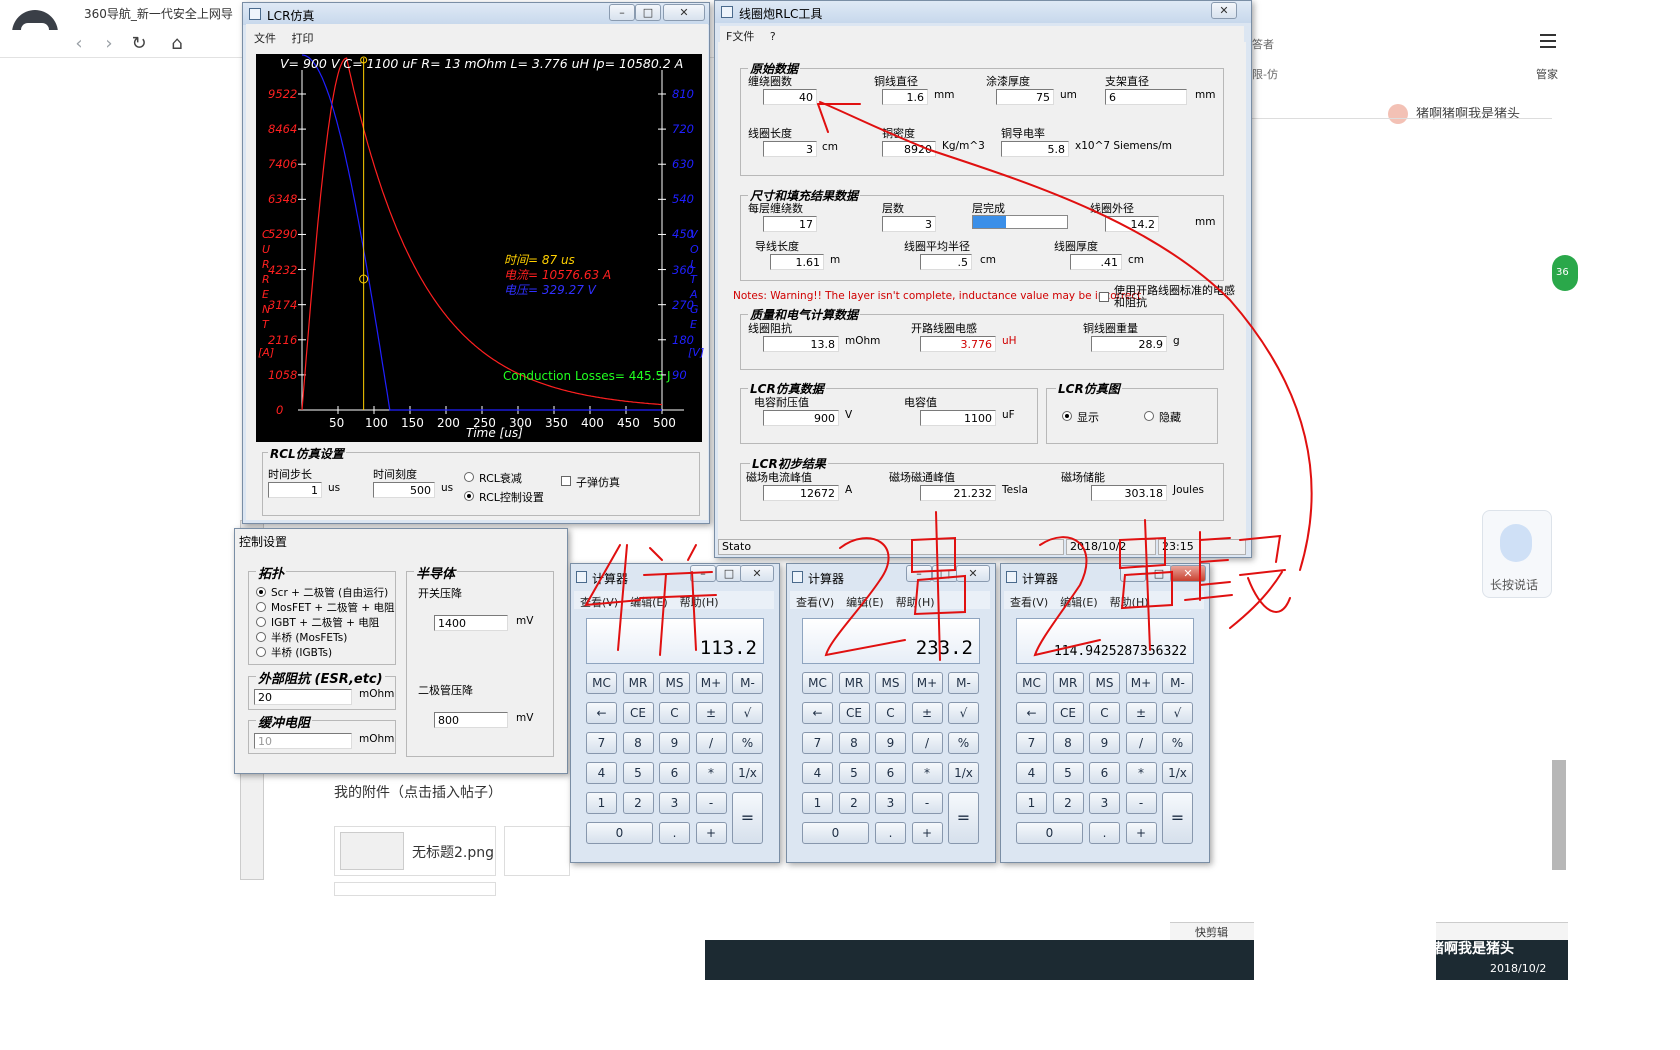 Image resolution: width=1680 pixels, height=1050 pixels. What do you see at coordinates (1146, 97) in the screenshot?
I see `frame-diameter-input: 6` at bounding box center [1146, 97].